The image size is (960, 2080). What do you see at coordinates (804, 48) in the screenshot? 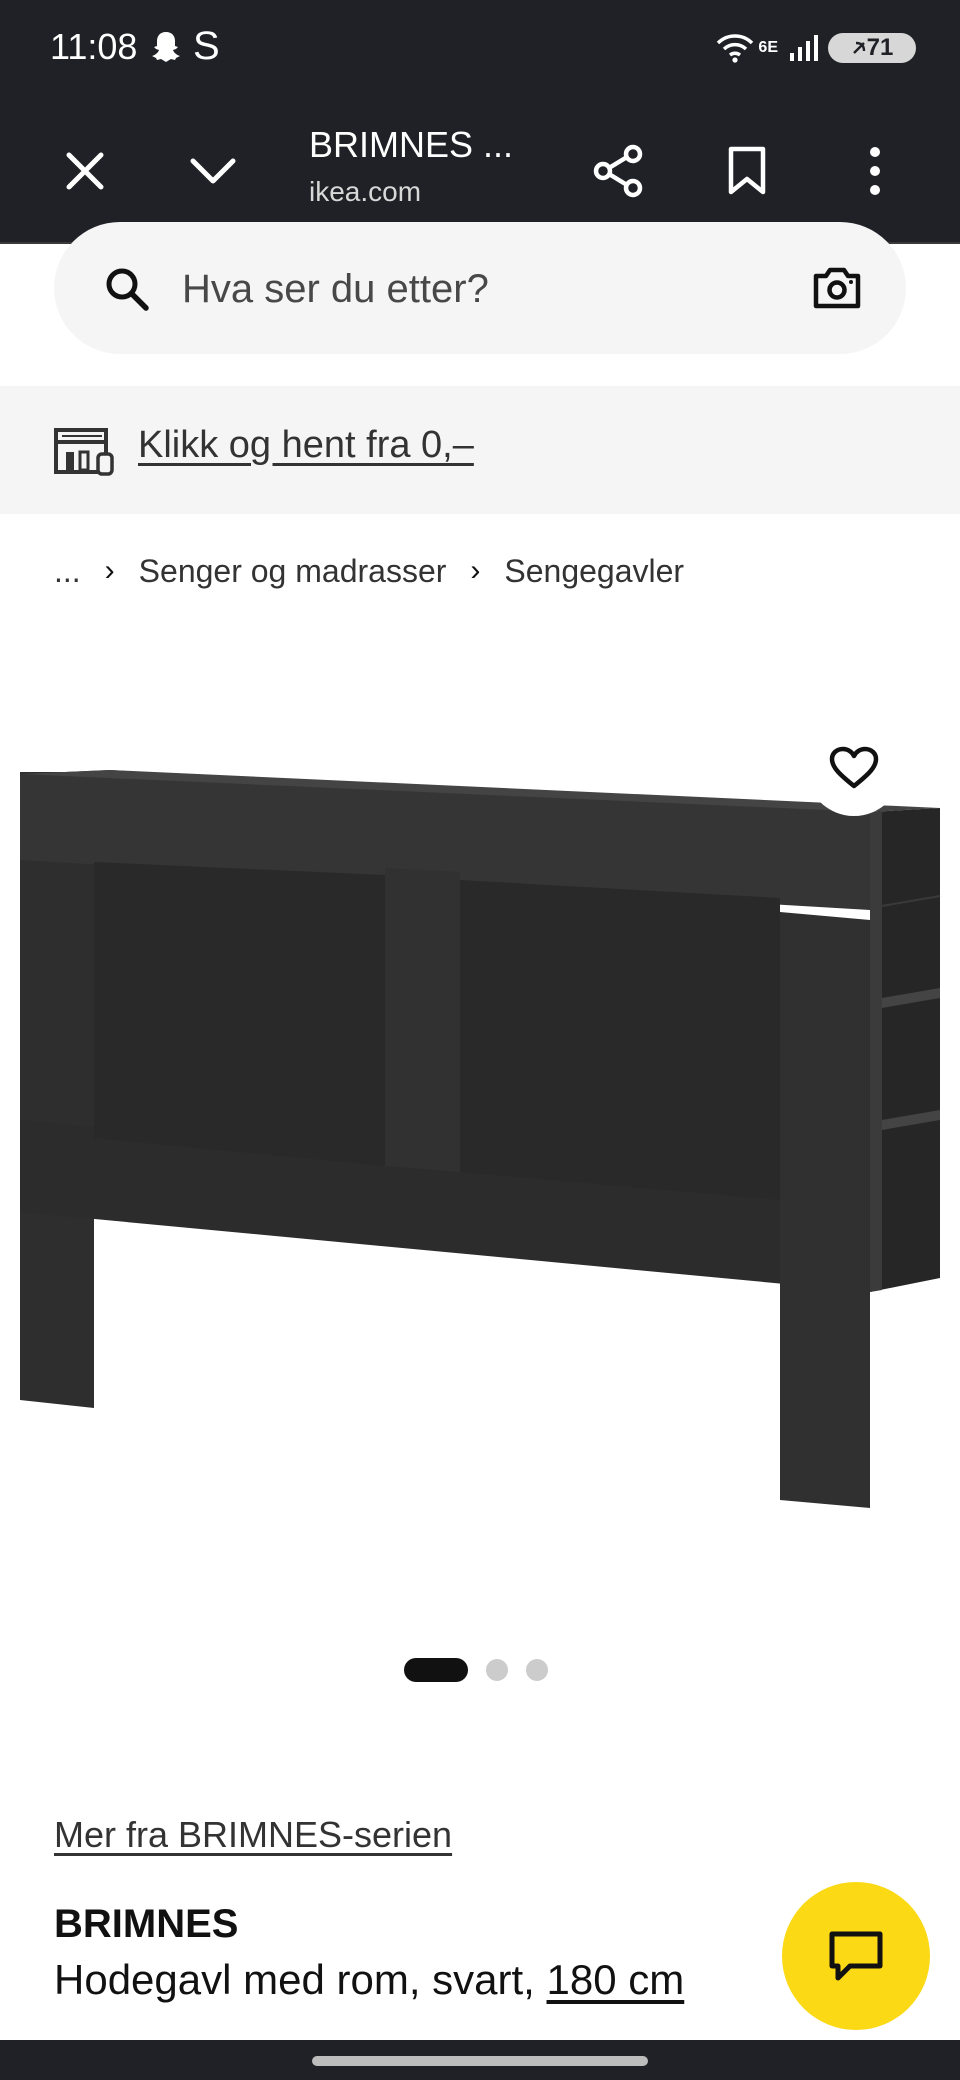
I see `signal-icon` at bounding box center [804, 48].